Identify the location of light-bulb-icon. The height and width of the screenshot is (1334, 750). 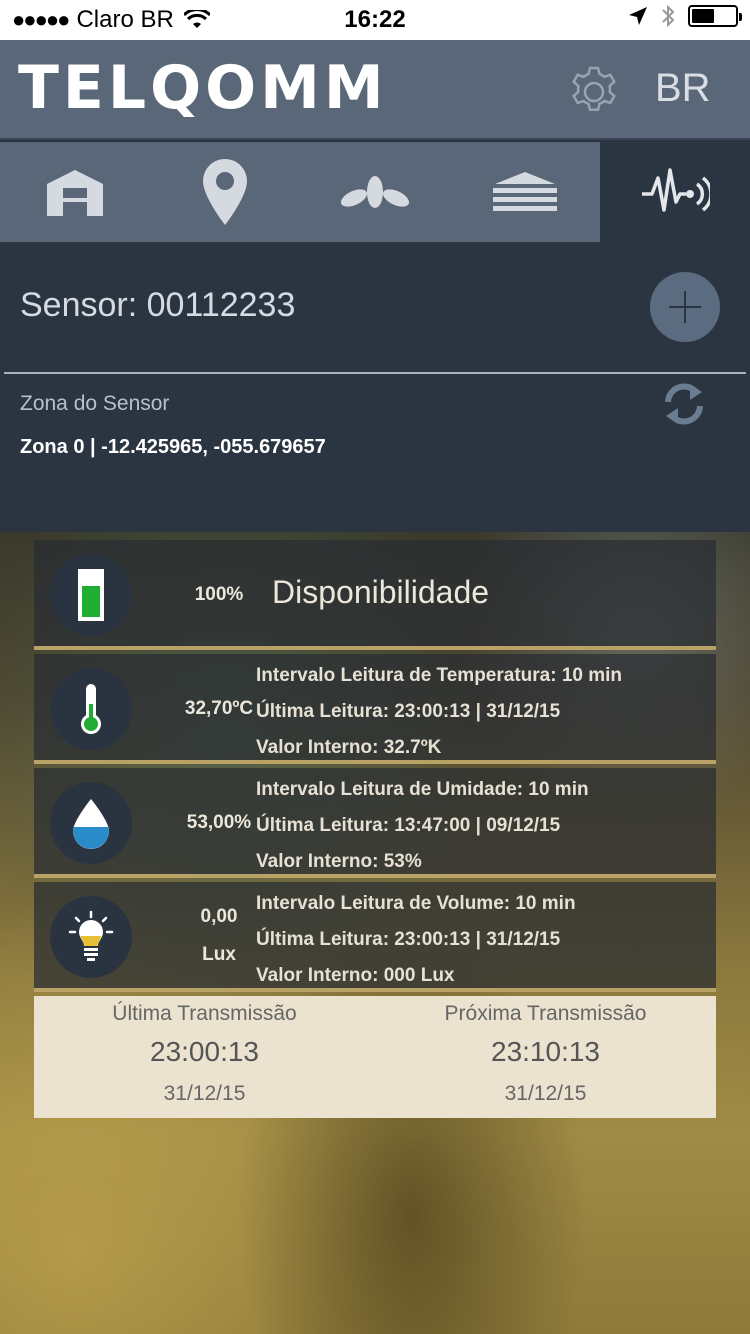
(91, 935).